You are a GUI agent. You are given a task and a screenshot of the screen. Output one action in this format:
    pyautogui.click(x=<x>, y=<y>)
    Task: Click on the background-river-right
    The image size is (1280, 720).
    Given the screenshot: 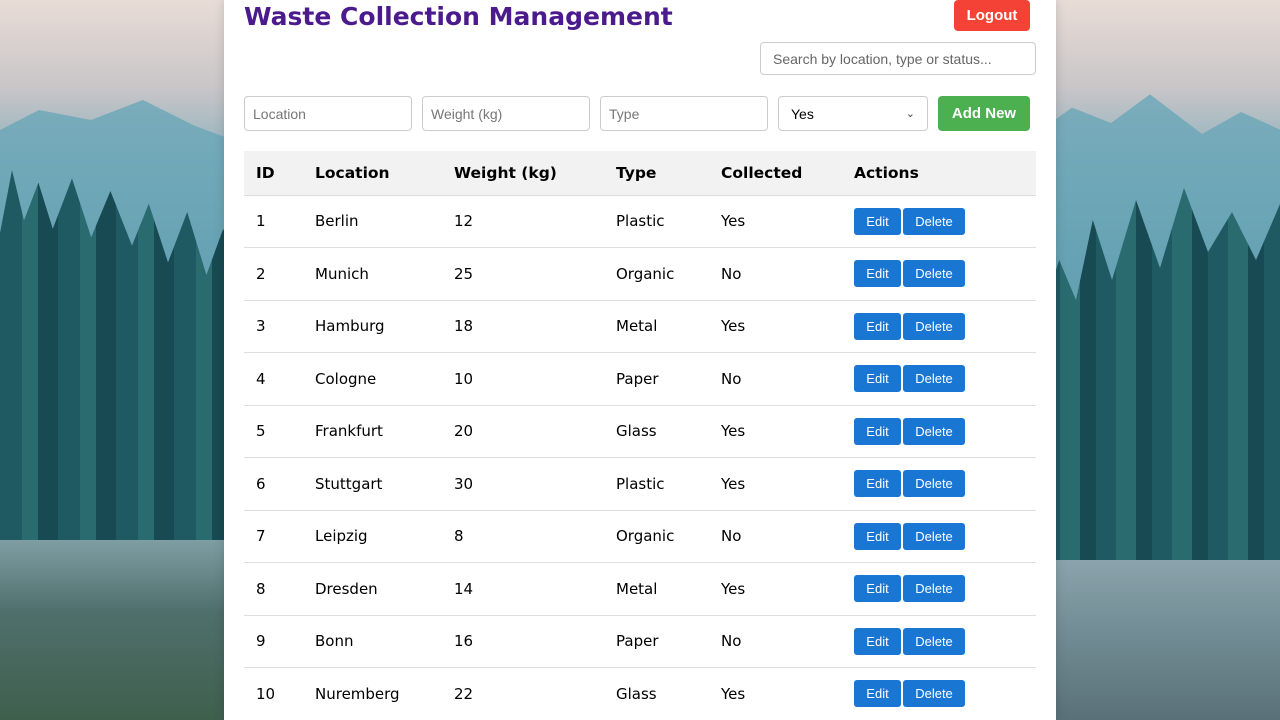 What is the action you would take?
    pyautogui.click(x=1160, y=640)
    